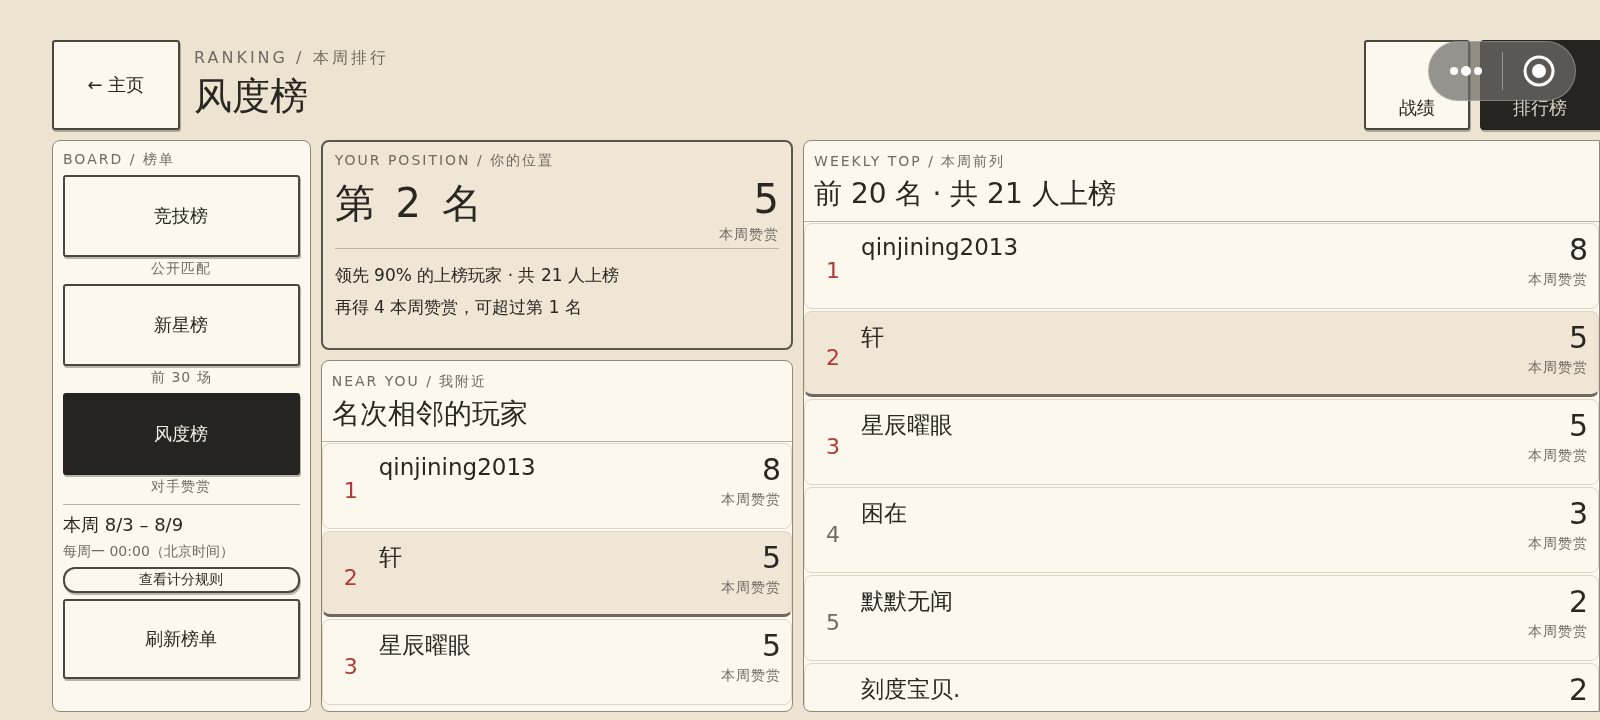 The image size is (1600, 720). What do you see at coordinates (833, 534) in the screenshot?
I see `rank-number: 4` at bounding box center [833, 534].